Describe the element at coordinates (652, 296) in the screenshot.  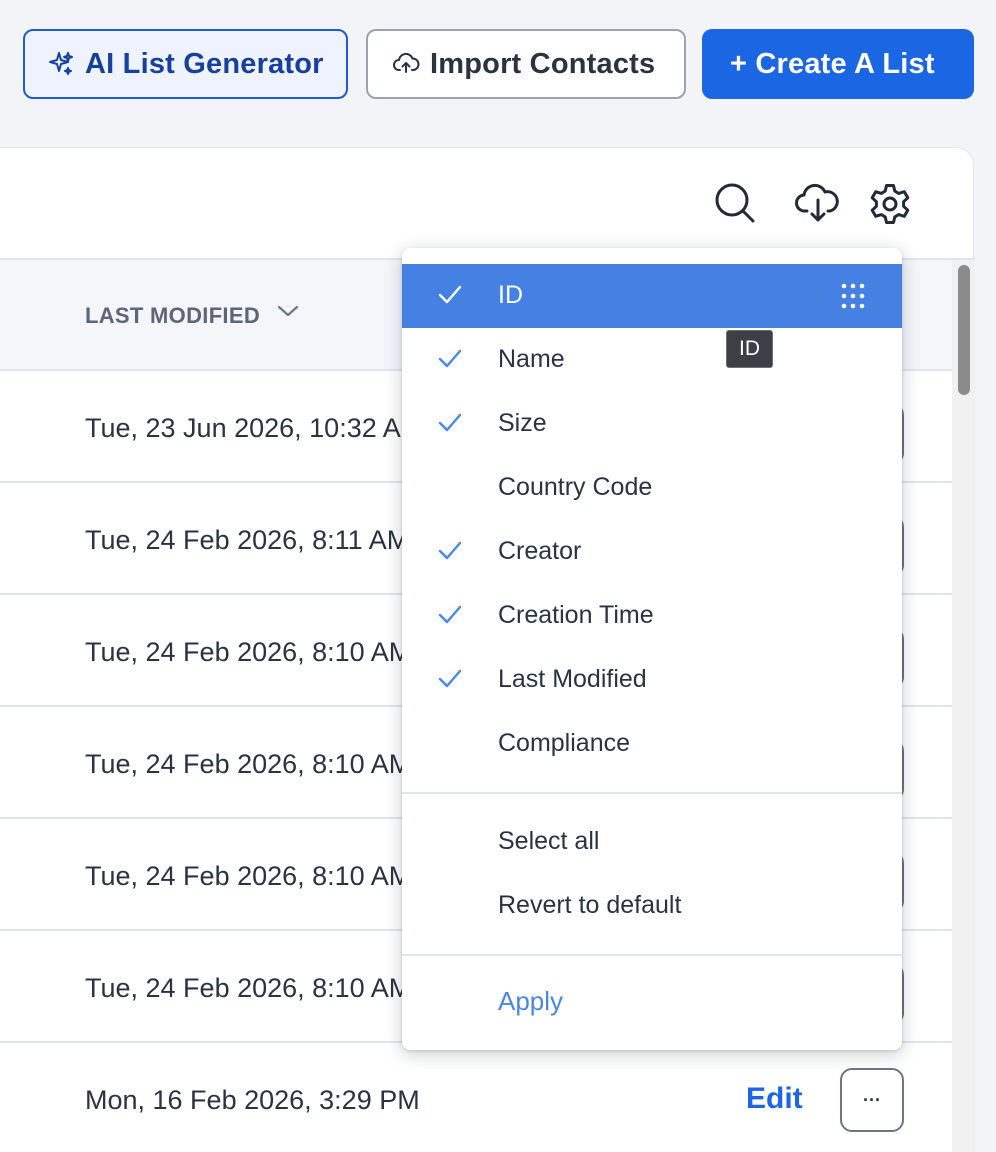
I see `column-option-id: ID` at that location.